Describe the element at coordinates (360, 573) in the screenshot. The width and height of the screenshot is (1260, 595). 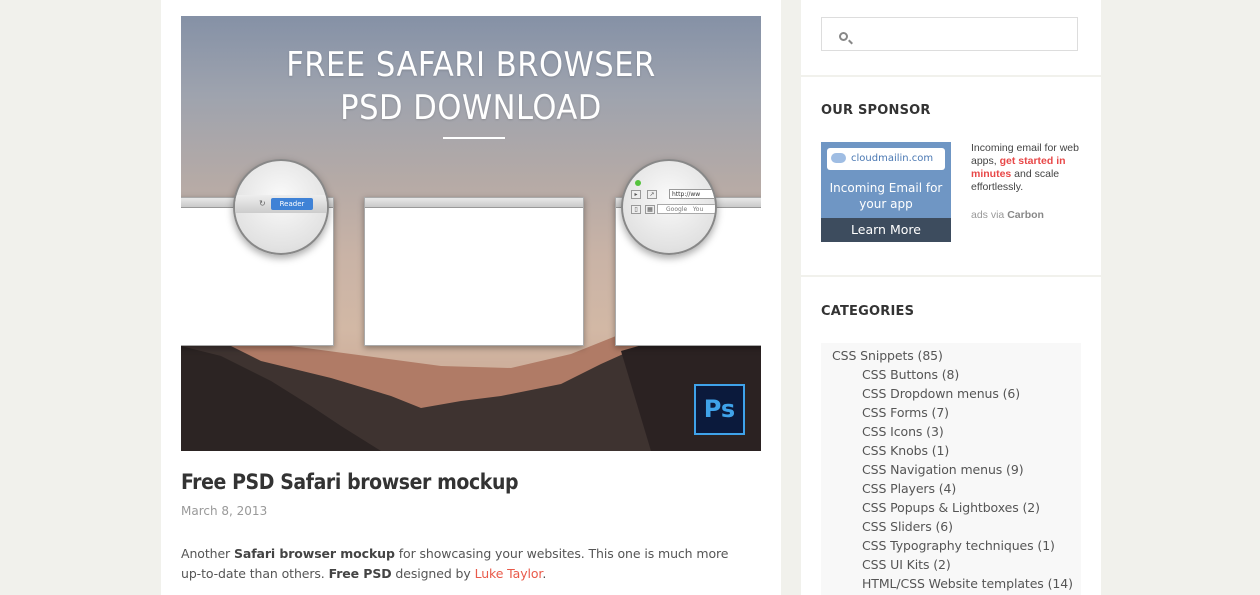
I see `excerpt-bold: Free PSD` at that location.